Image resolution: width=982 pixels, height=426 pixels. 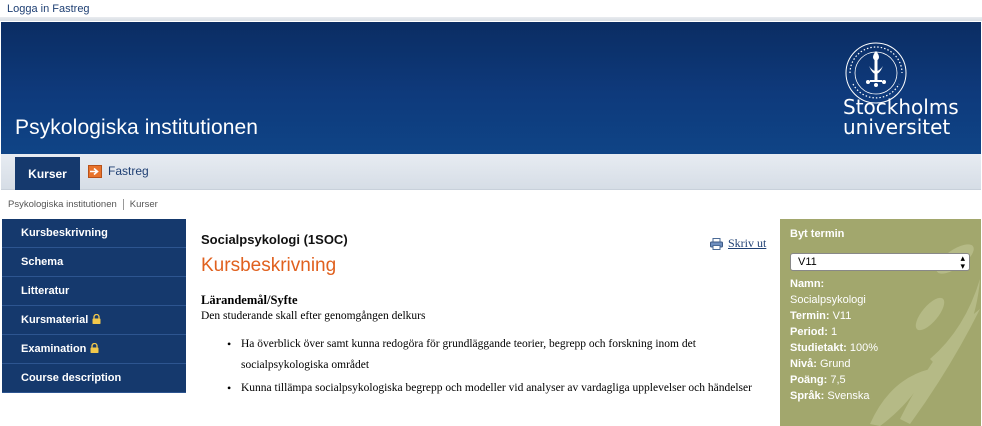 I want to click on info-label-name: Namn:, so click(x=807, y=284).